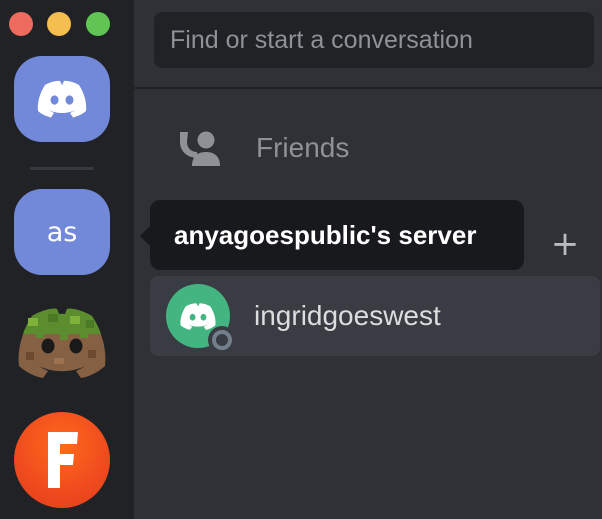 This screenshot has width=602, height=519. I want to click on minimize-window-button, so click(59, 24).